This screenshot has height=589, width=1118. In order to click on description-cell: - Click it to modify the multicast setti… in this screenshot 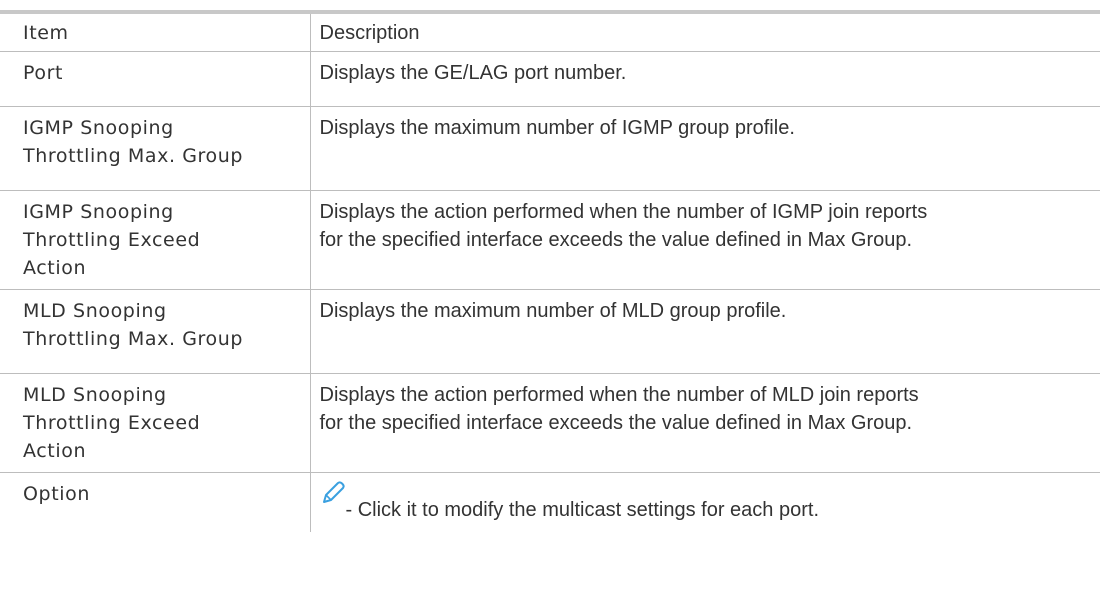, I will do `click(704, 502)`.